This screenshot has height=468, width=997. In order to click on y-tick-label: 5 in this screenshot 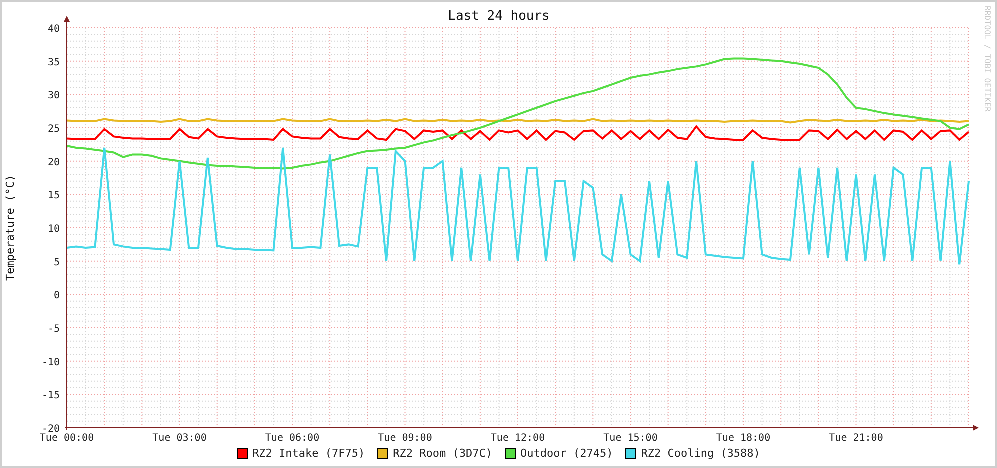, I will do `click(57, 262)`.